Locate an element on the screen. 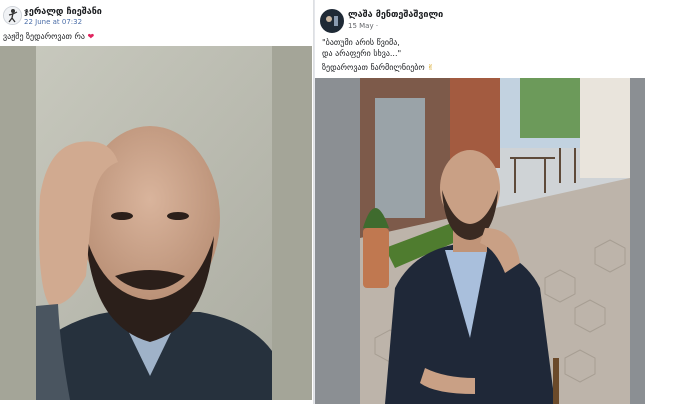 Image resolution: width=674 pixels, height=404 pixels. post-text: ზედაროვათ ნარმილნიებო ✌ is located at coordinates (378, 67).